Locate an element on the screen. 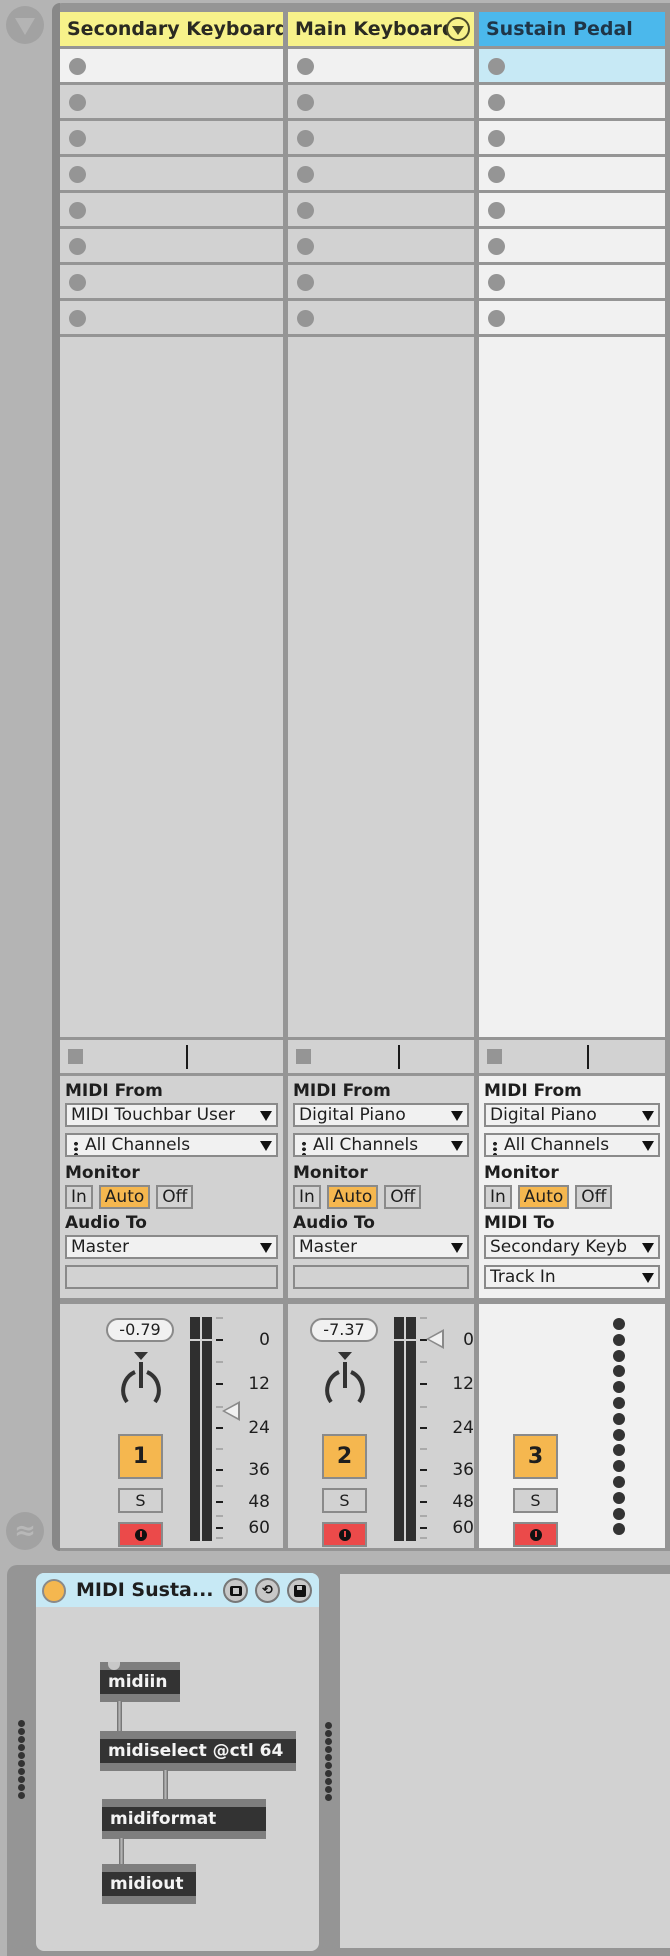  device-drop-area is located at coordinates (505, 1761).